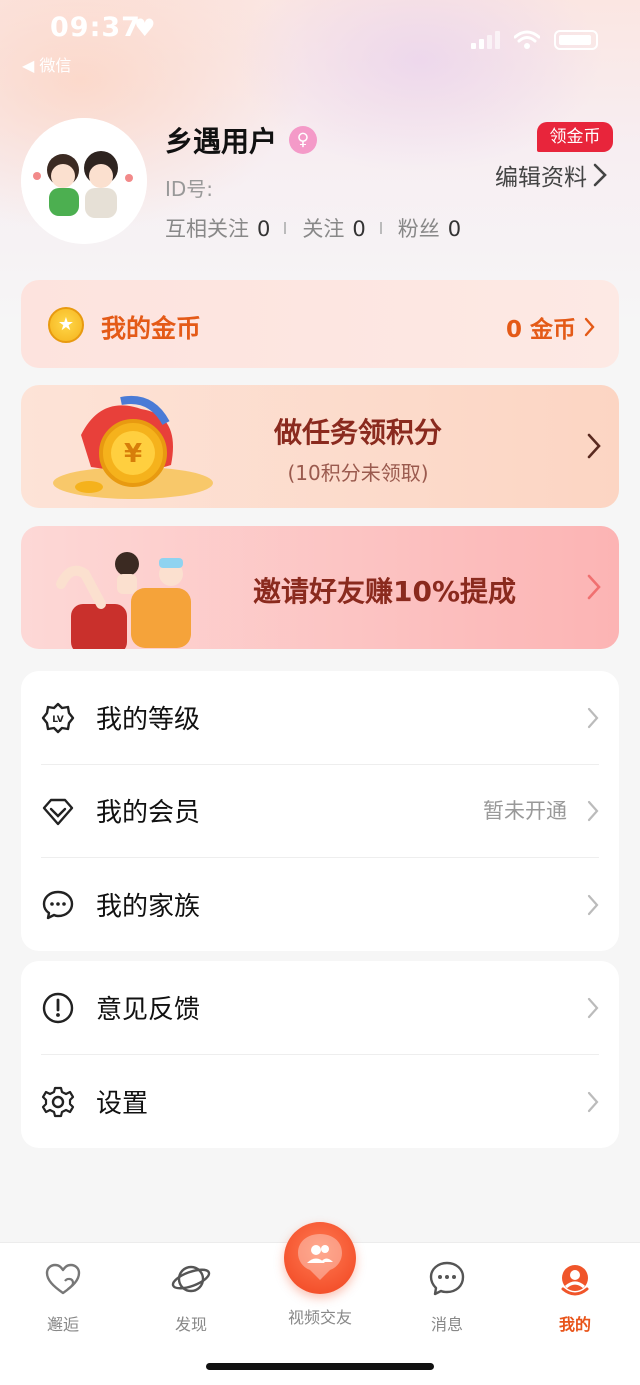 The width and height of the screenshot is (640, 1385). What do you see at coordinates (122, 1104) in the screenshot?
I see `menu-item-label: 设置` at bounding box center [122, 1104].